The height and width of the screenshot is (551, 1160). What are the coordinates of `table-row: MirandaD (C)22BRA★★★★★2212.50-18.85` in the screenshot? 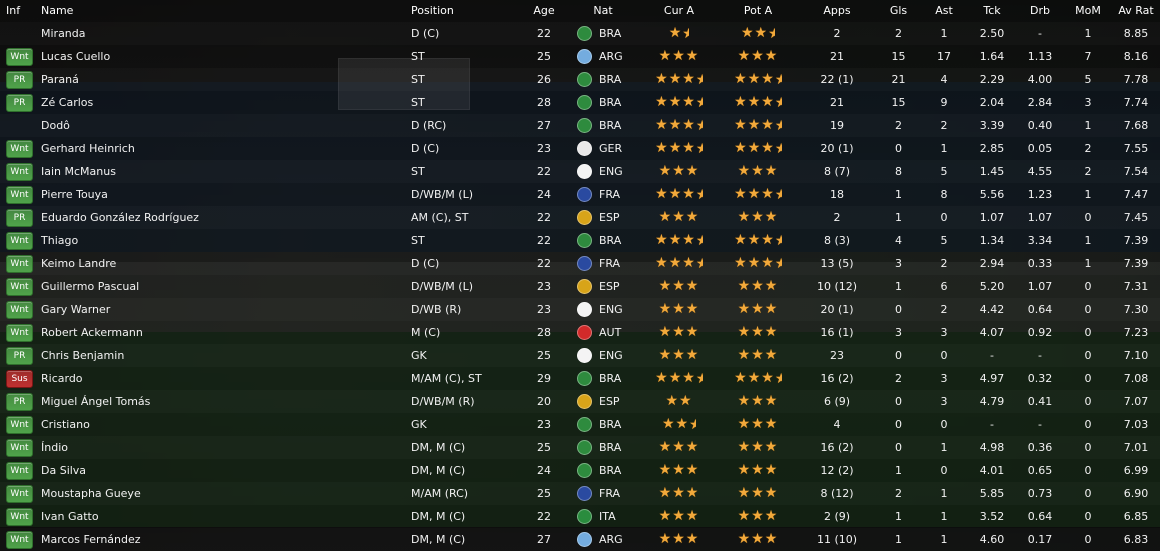 It's located at (580, 33).